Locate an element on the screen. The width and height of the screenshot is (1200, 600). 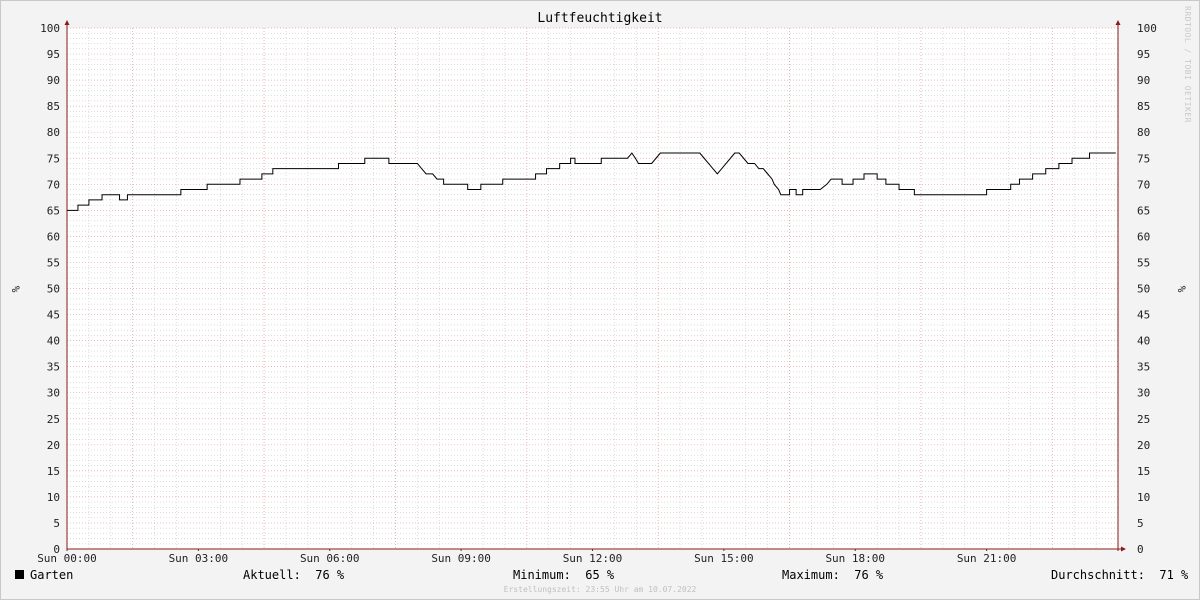
y-tick-label-left: 100 is located at coordinates (50, 28).